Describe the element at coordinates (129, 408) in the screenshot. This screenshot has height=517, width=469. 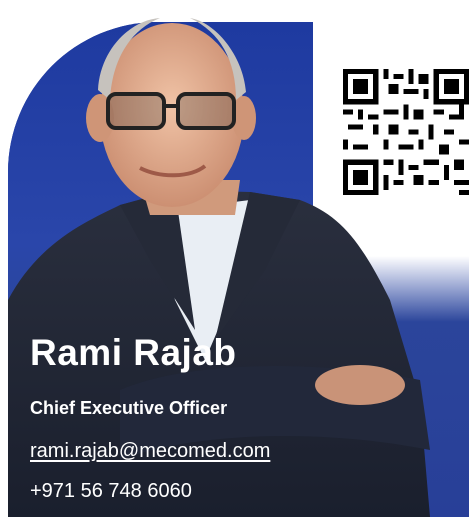
I see `contact-title: Chief Executive Officer` at that location.